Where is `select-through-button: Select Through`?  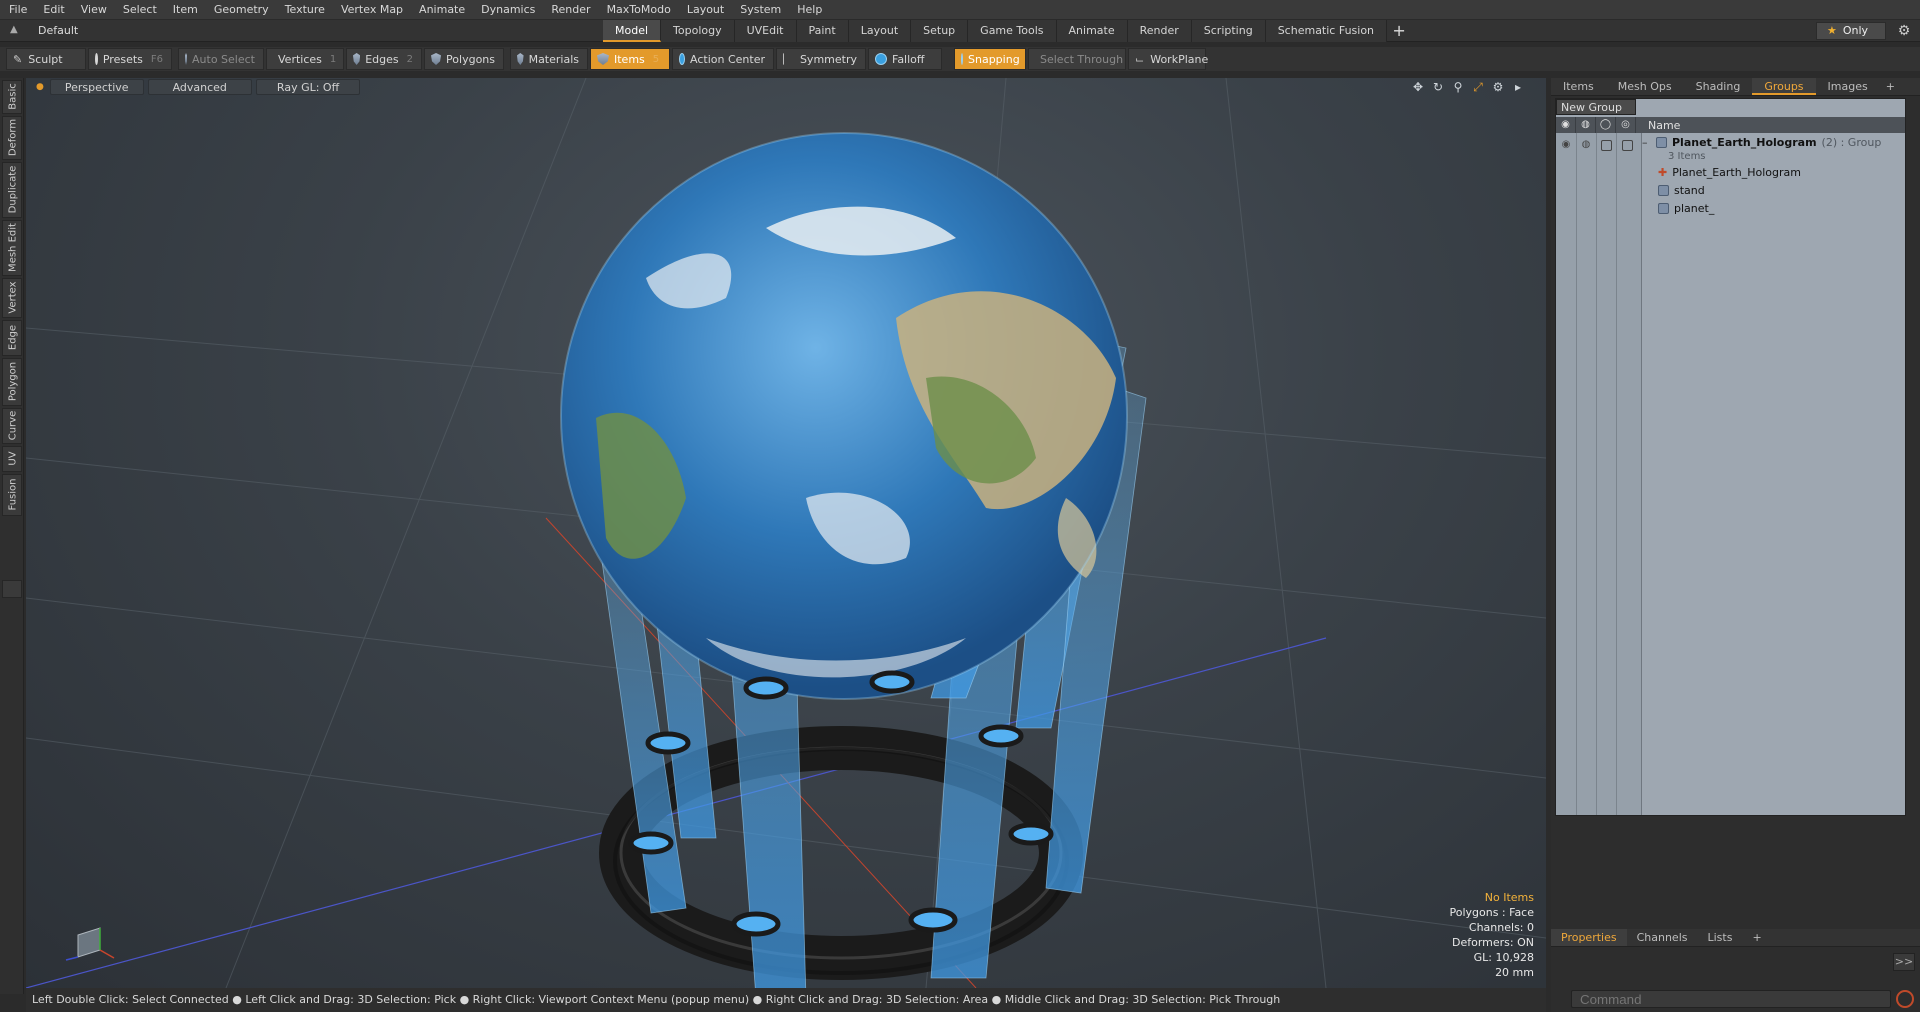
select-through-button: Select Through is located at coordinates (1077, 59).